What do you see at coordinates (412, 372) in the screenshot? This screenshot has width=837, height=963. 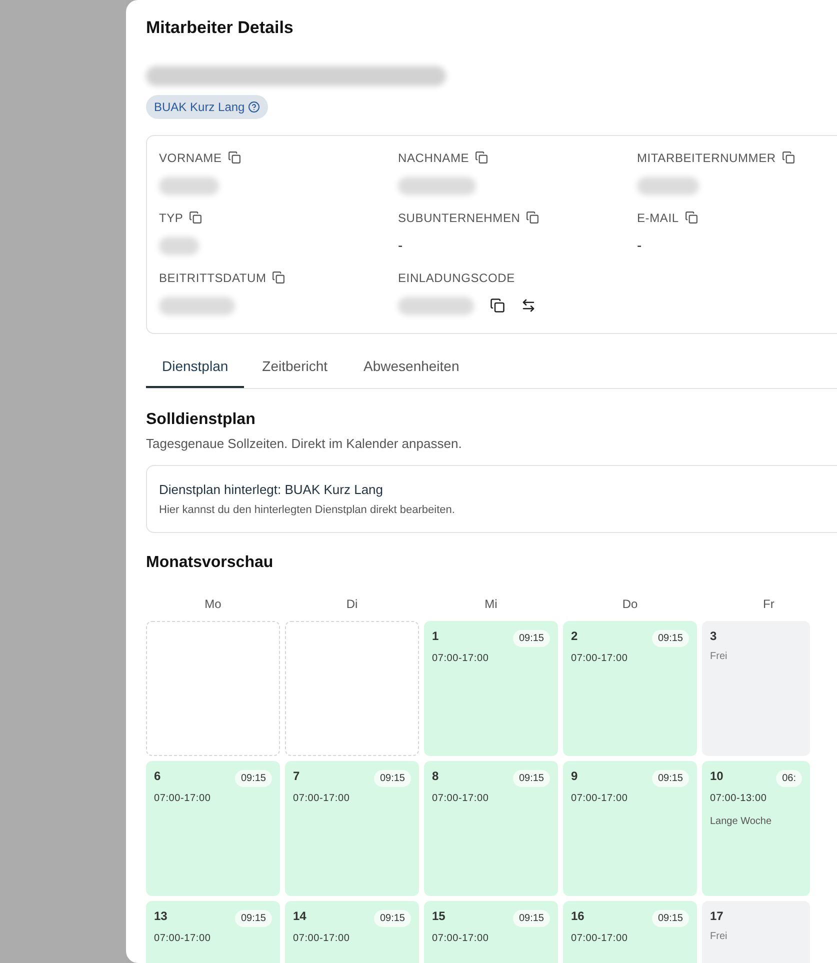 I see `tab: Abwesenheiten` at bounding box center [412, 372].